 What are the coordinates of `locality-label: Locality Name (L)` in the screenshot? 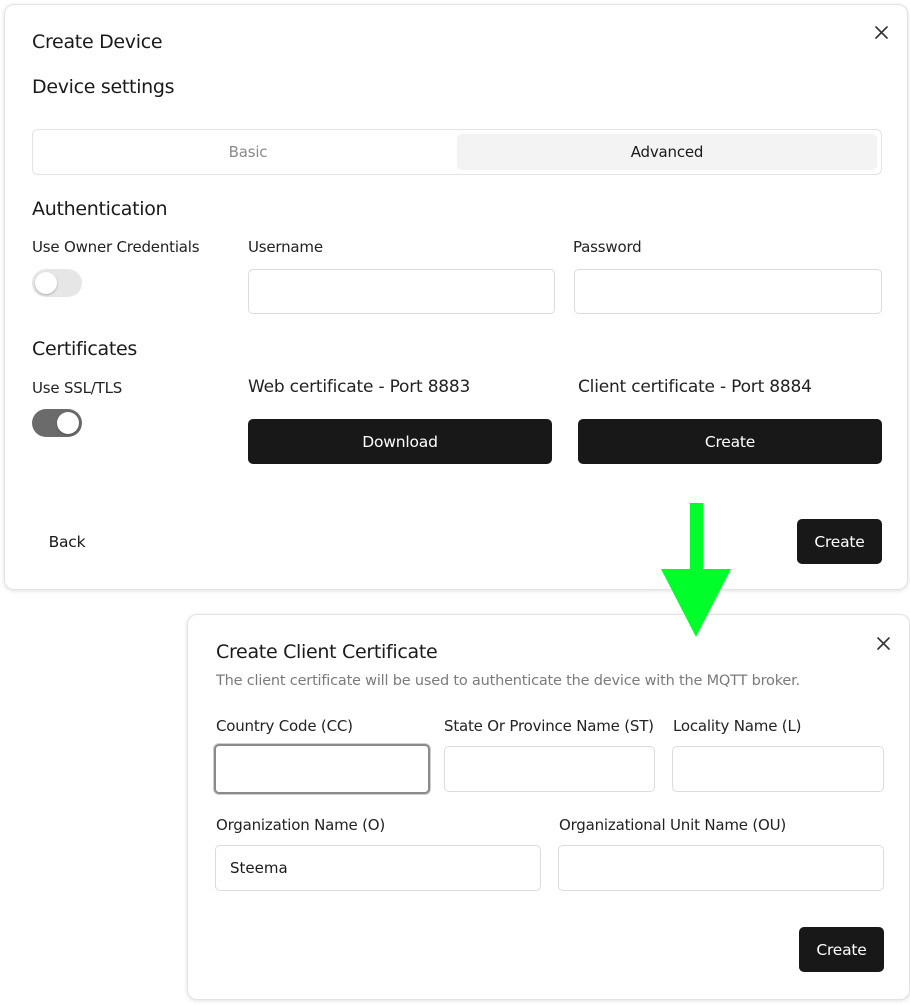 It's located at (737, 726).